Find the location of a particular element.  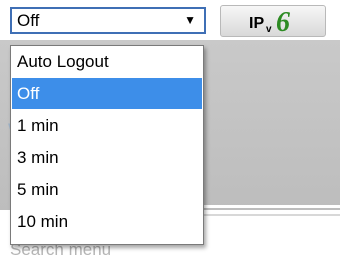

option-5-min: 5 min is located at coordinates (107, 189).